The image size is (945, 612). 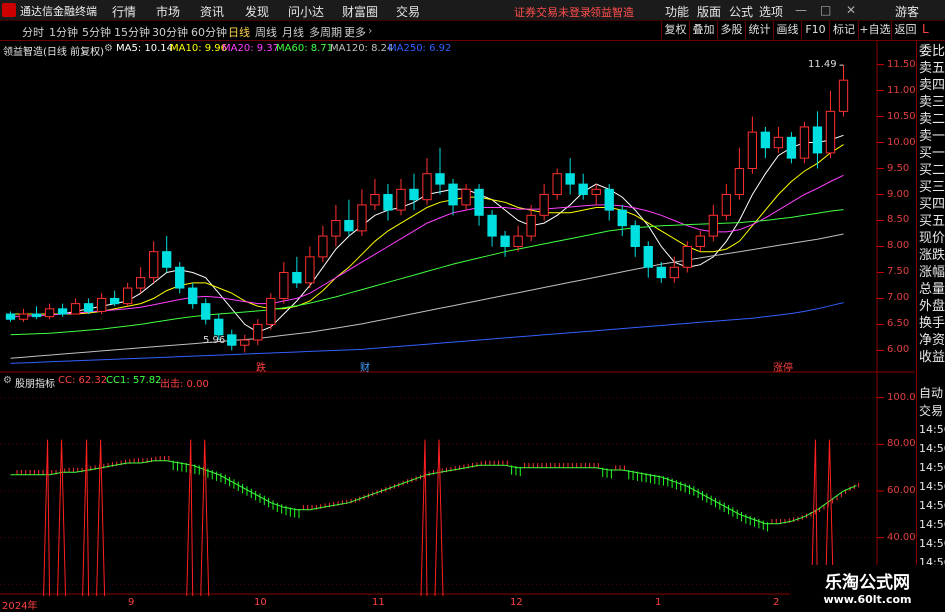 I want to click on stock-header: 领益智造(日线 前复权), so click(x=53, y=52).